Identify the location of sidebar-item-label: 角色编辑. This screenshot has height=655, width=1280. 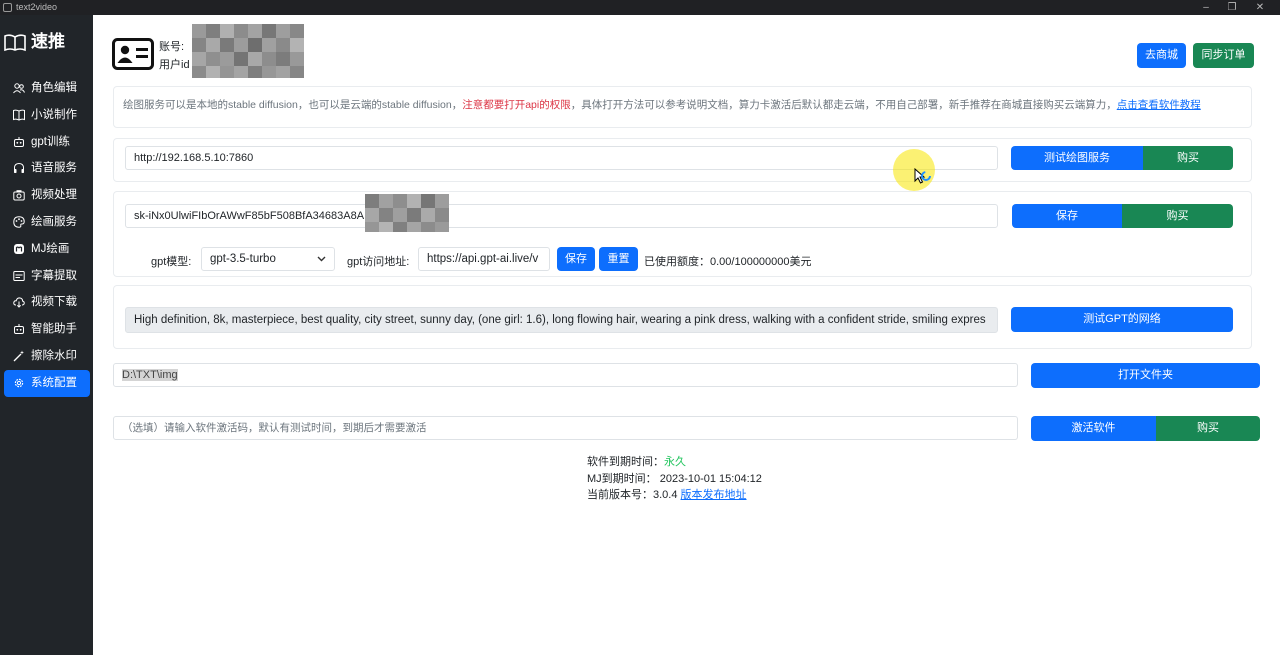
(54, 88).